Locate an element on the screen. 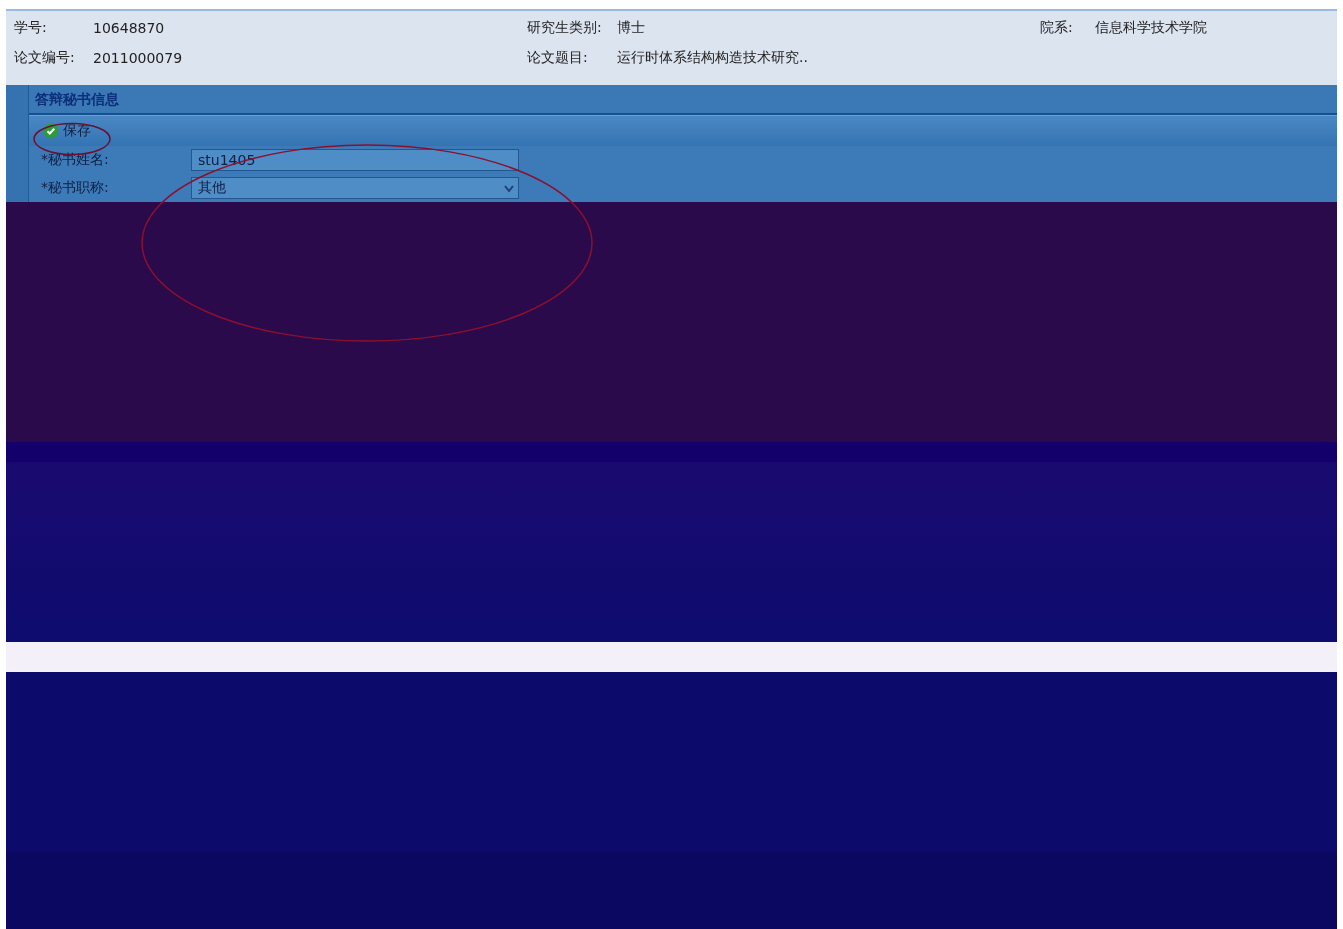 Image resolution: width=1343 pixels, height=929 pixels. input-field: stu1405 is located at coordinates (355, 160).